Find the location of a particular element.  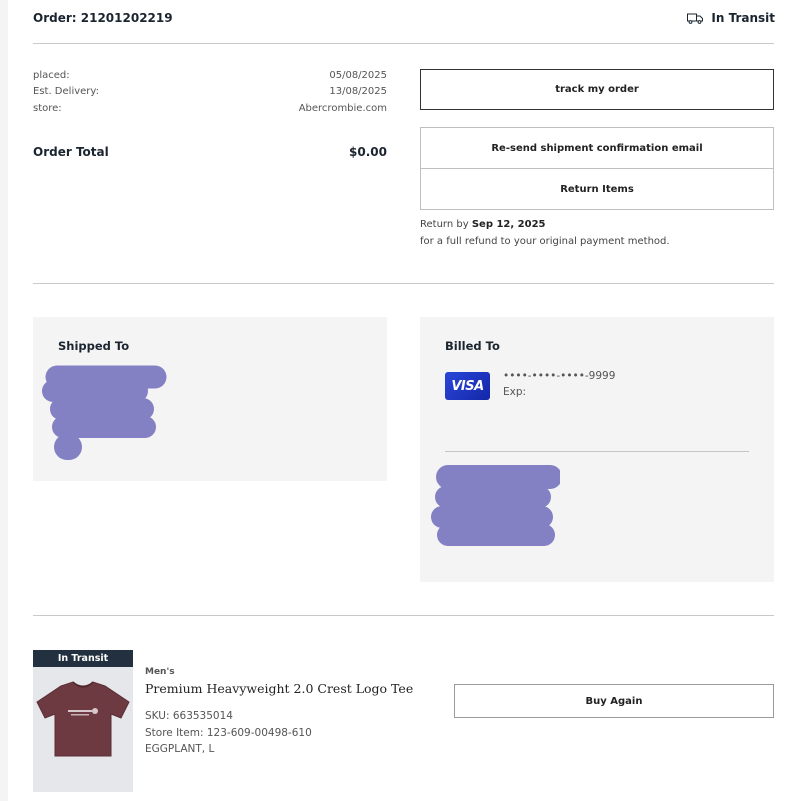

return-items-button: Return Items is located at coordinates (597, 189).